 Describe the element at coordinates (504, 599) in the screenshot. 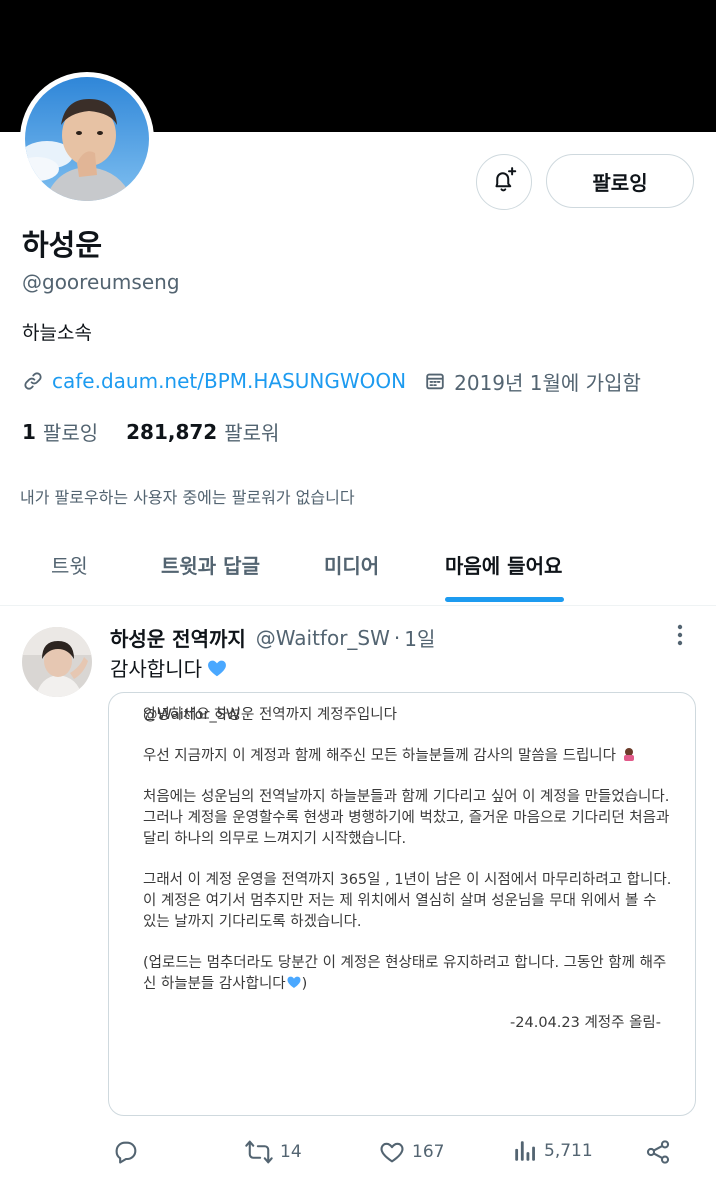

I see `active-tab-indicator` at that location.